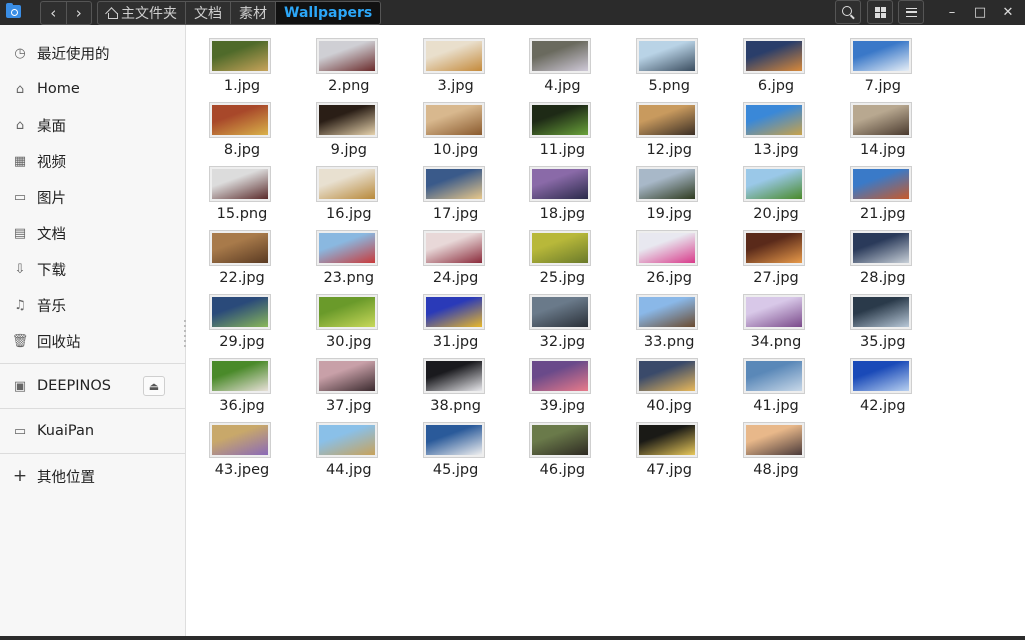  I want to click on file-item: 13.jpg, so click(776, 124).